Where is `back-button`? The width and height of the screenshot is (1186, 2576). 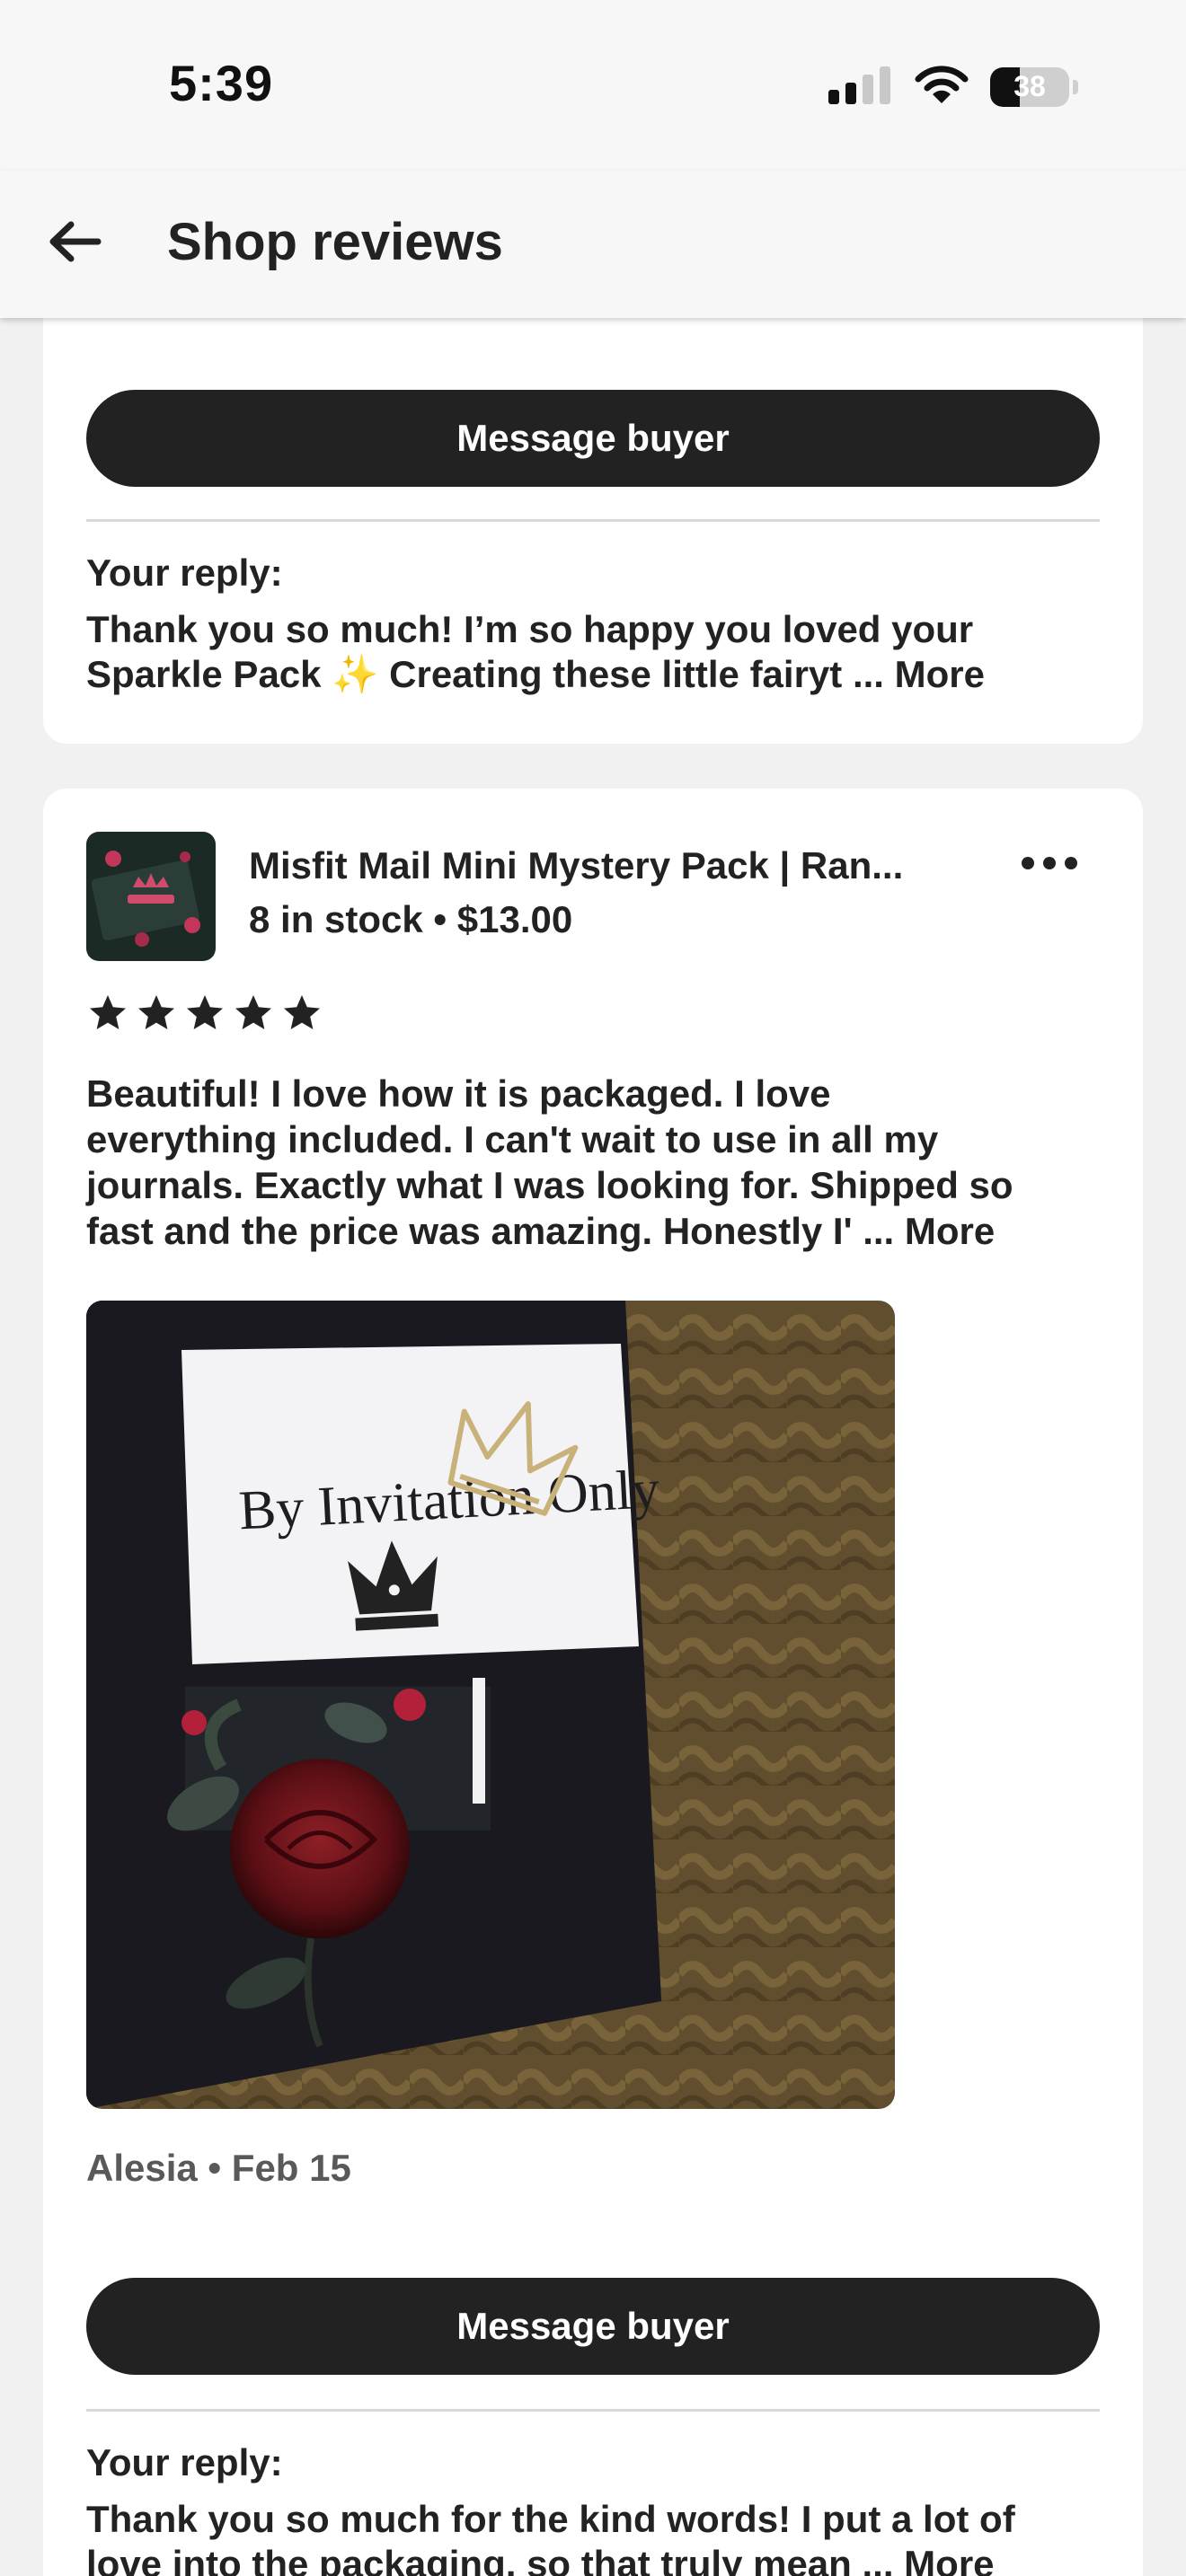 back-button is located at coordinates (74, 243).